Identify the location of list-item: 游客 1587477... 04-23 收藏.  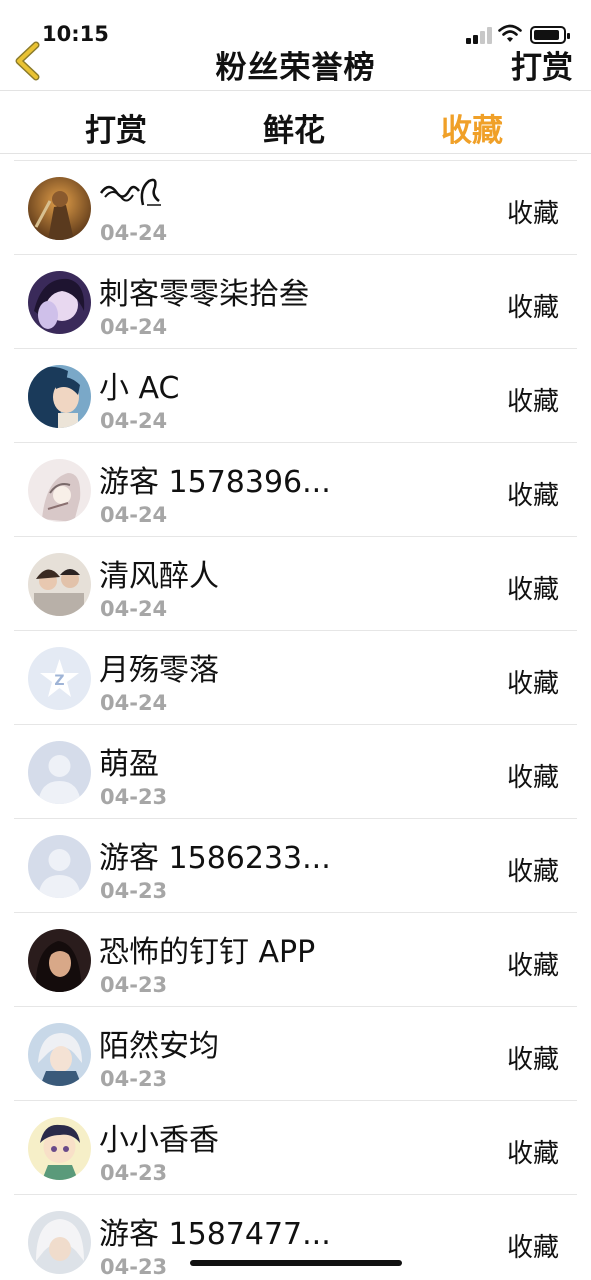
(295, 1237).